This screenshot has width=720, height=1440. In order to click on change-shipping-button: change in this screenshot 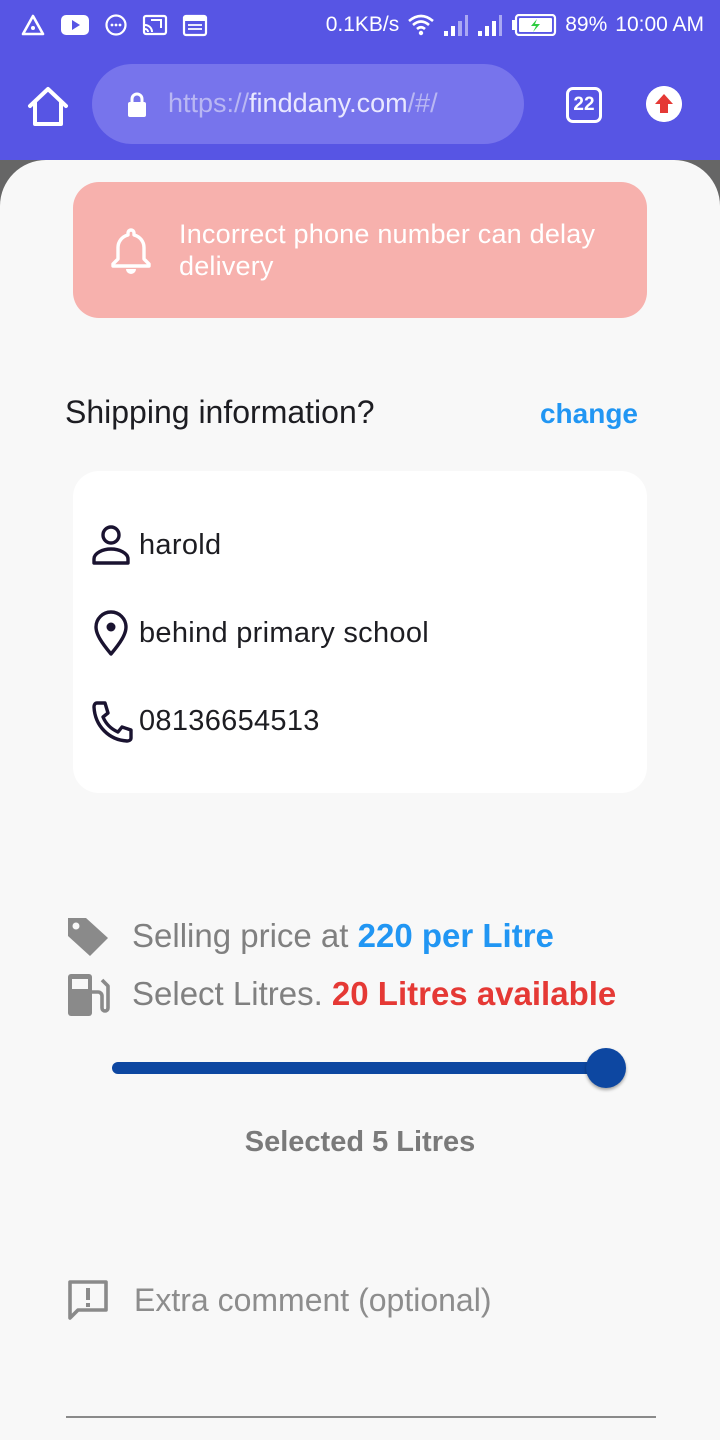, I will do `click(589, 414)`.